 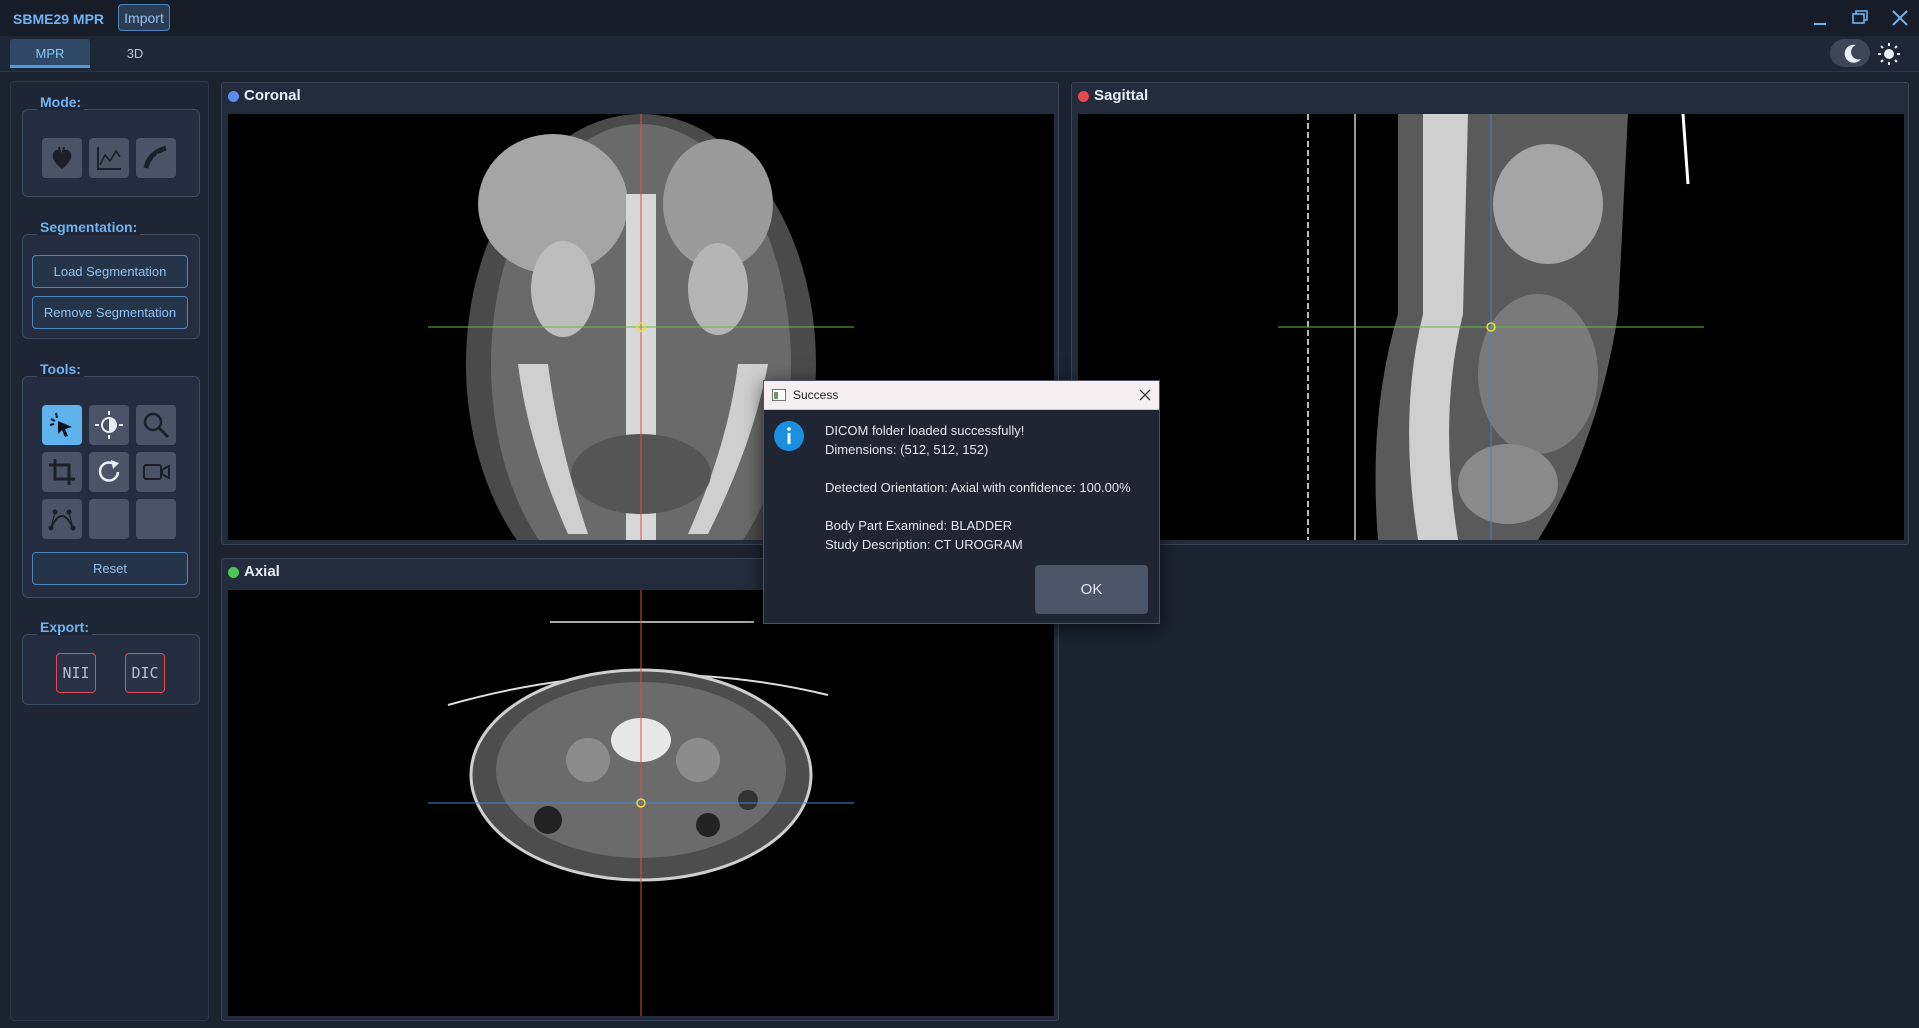 I want to click on window-icon, so click(x=779, y=395).